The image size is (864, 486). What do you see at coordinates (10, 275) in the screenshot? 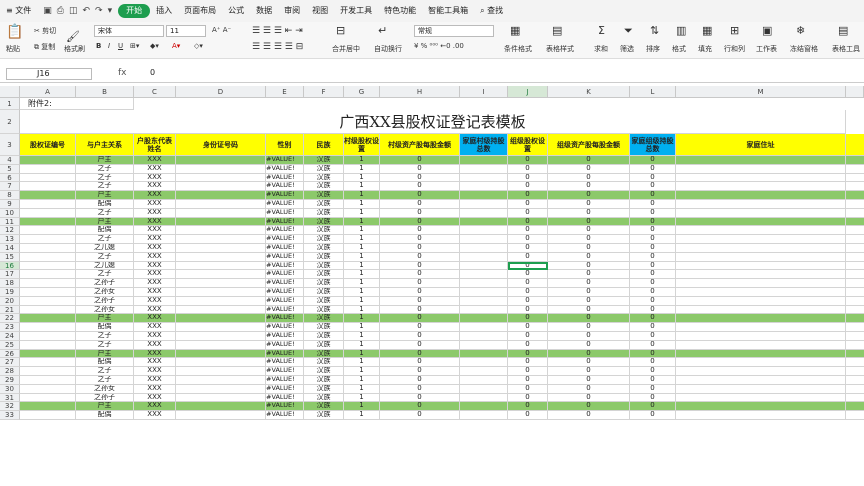
I see `row-header-17: 17` at bounding box center [10, 275].